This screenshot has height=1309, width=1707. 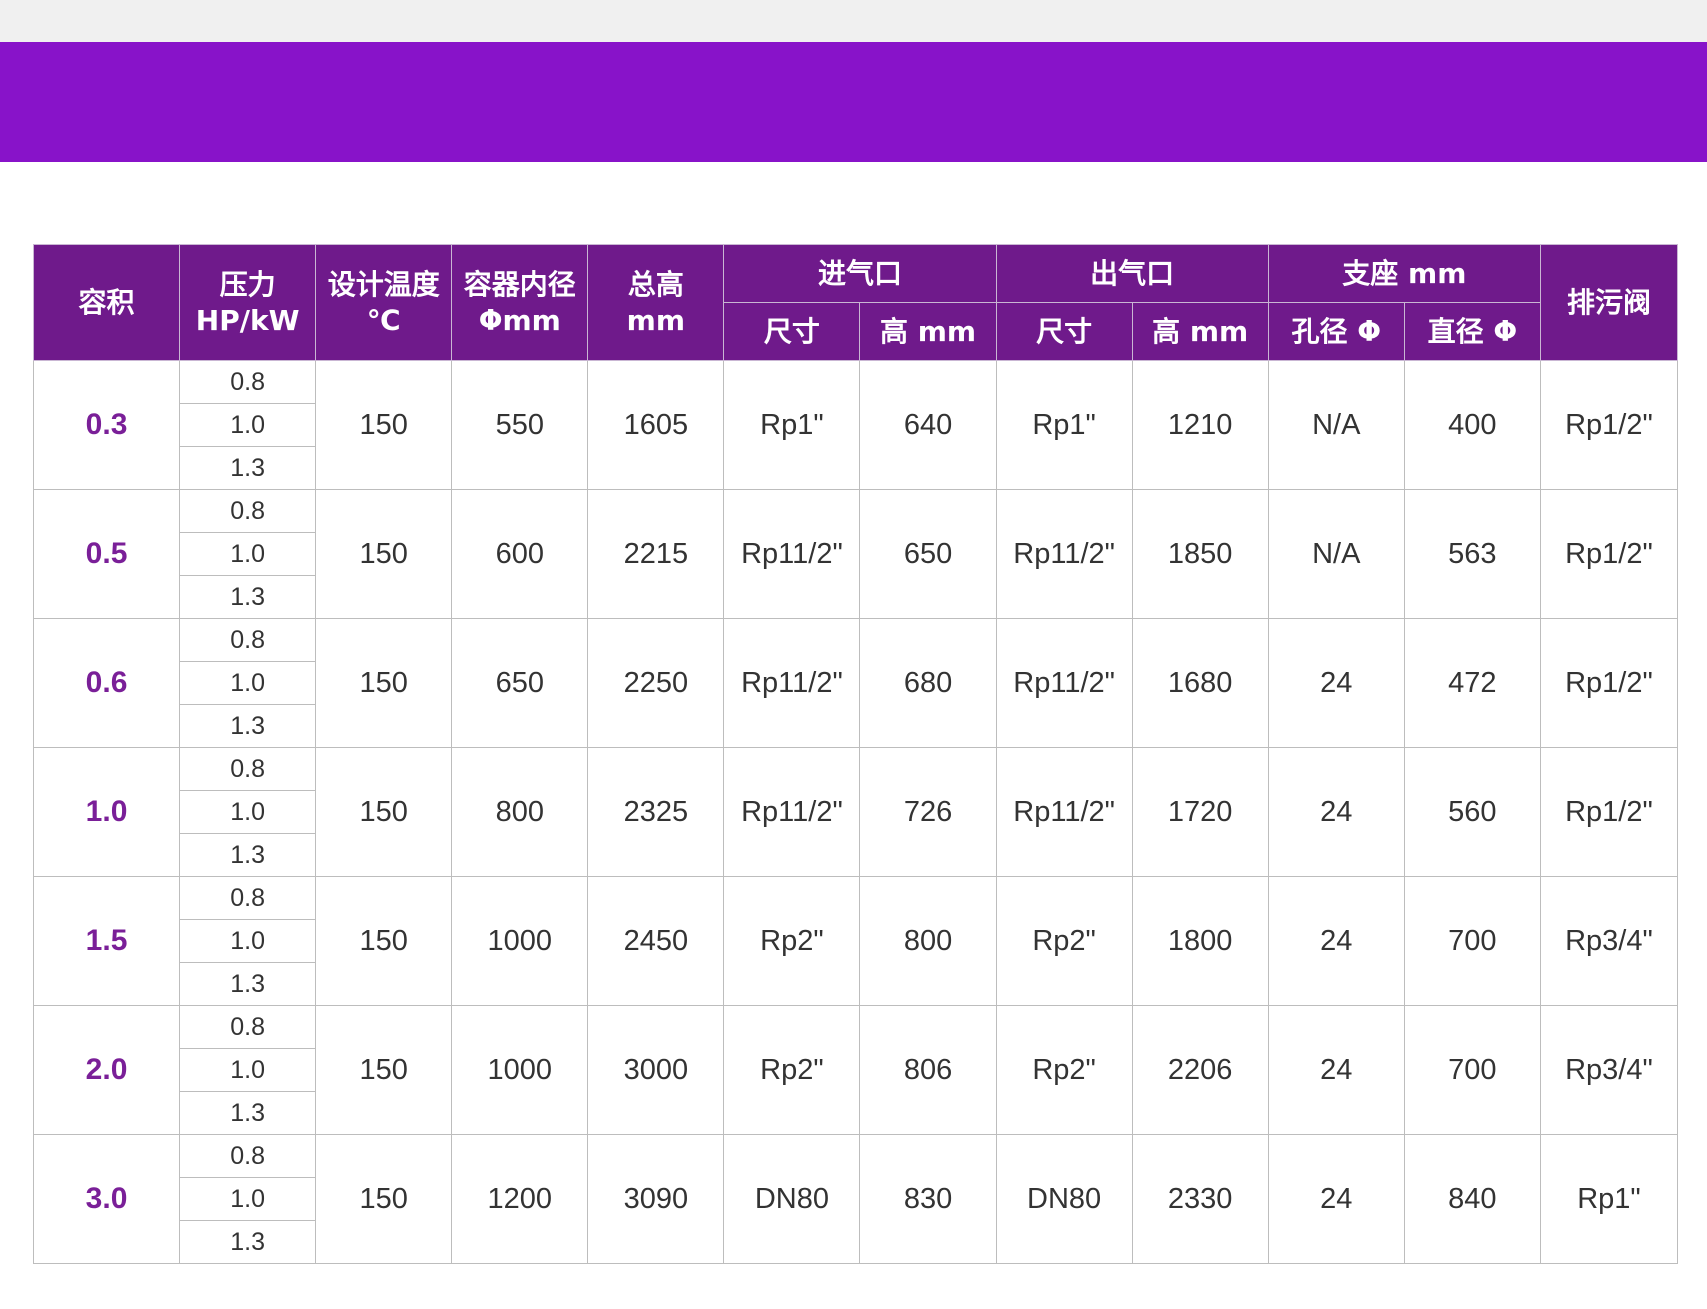 I want to click on cell-outlet-height: 1720, so click(x=1200, y=812).